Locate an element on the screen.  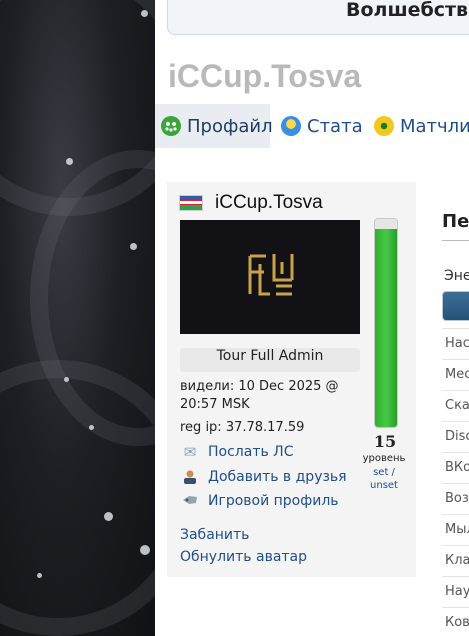
avatar is located at coordinates (270, 277).